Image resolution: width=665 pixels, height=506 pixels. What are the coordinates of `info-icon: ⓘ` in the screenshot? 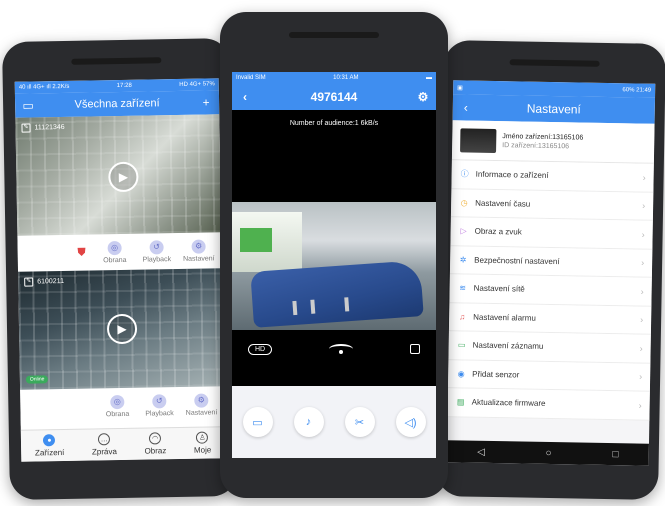 It's located at (464, 174).